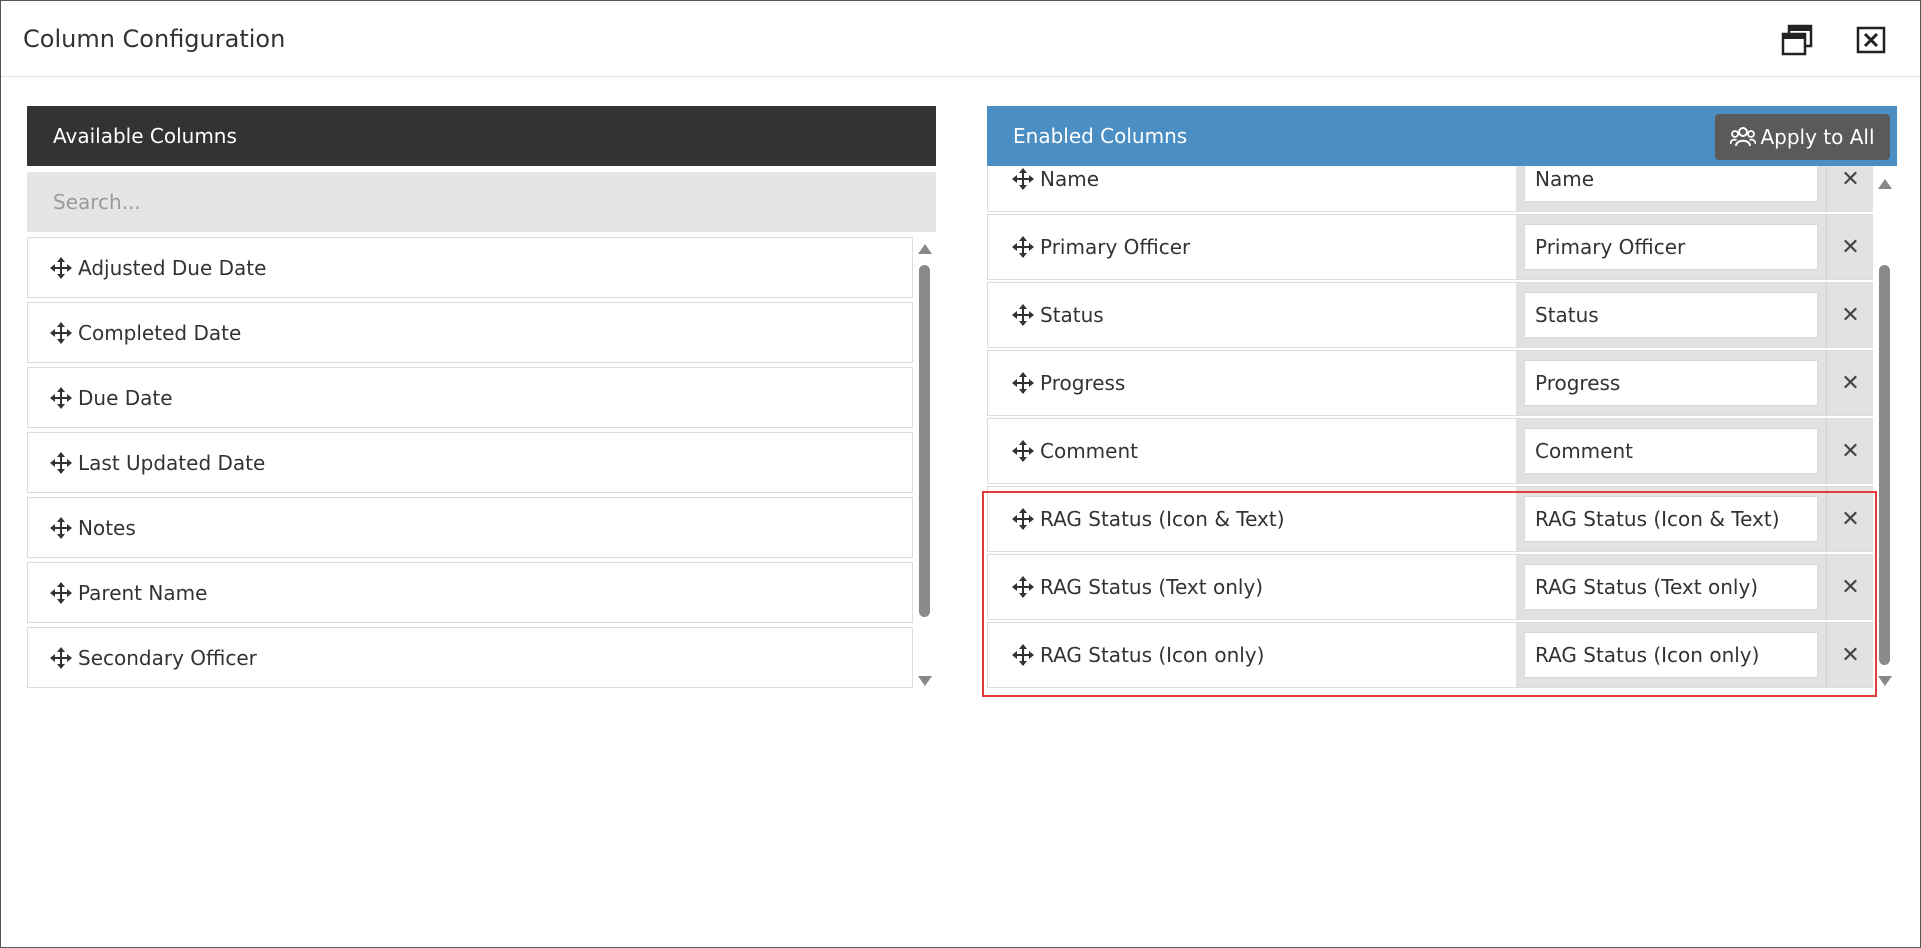 This screenshot has height=948, width=1921. Describe the element at coordinates (1252, 315) in the screenshot. I see `enabled-row-handle: Status` at that location.